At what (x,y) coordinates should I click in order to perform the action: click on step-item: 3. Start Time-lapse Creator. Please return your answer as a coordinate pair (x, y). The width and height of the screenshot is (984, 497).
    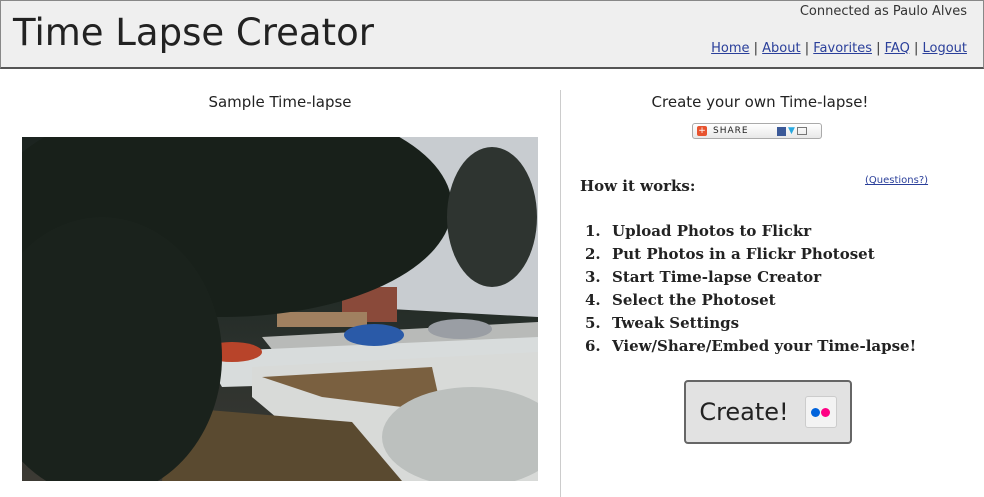
    Looking at the image, I should click on (750, 277).